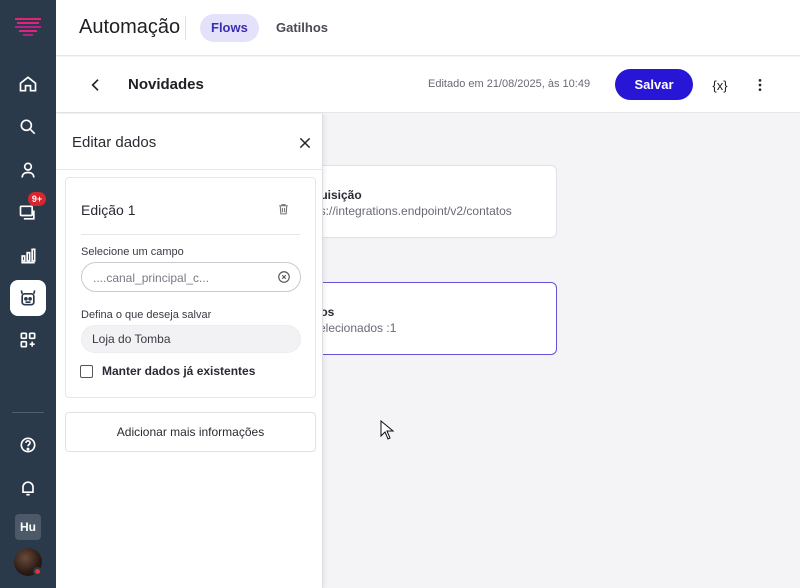 The image size is (800, 588). I want to click on panel-title: Editar dados, so click(114, 142).